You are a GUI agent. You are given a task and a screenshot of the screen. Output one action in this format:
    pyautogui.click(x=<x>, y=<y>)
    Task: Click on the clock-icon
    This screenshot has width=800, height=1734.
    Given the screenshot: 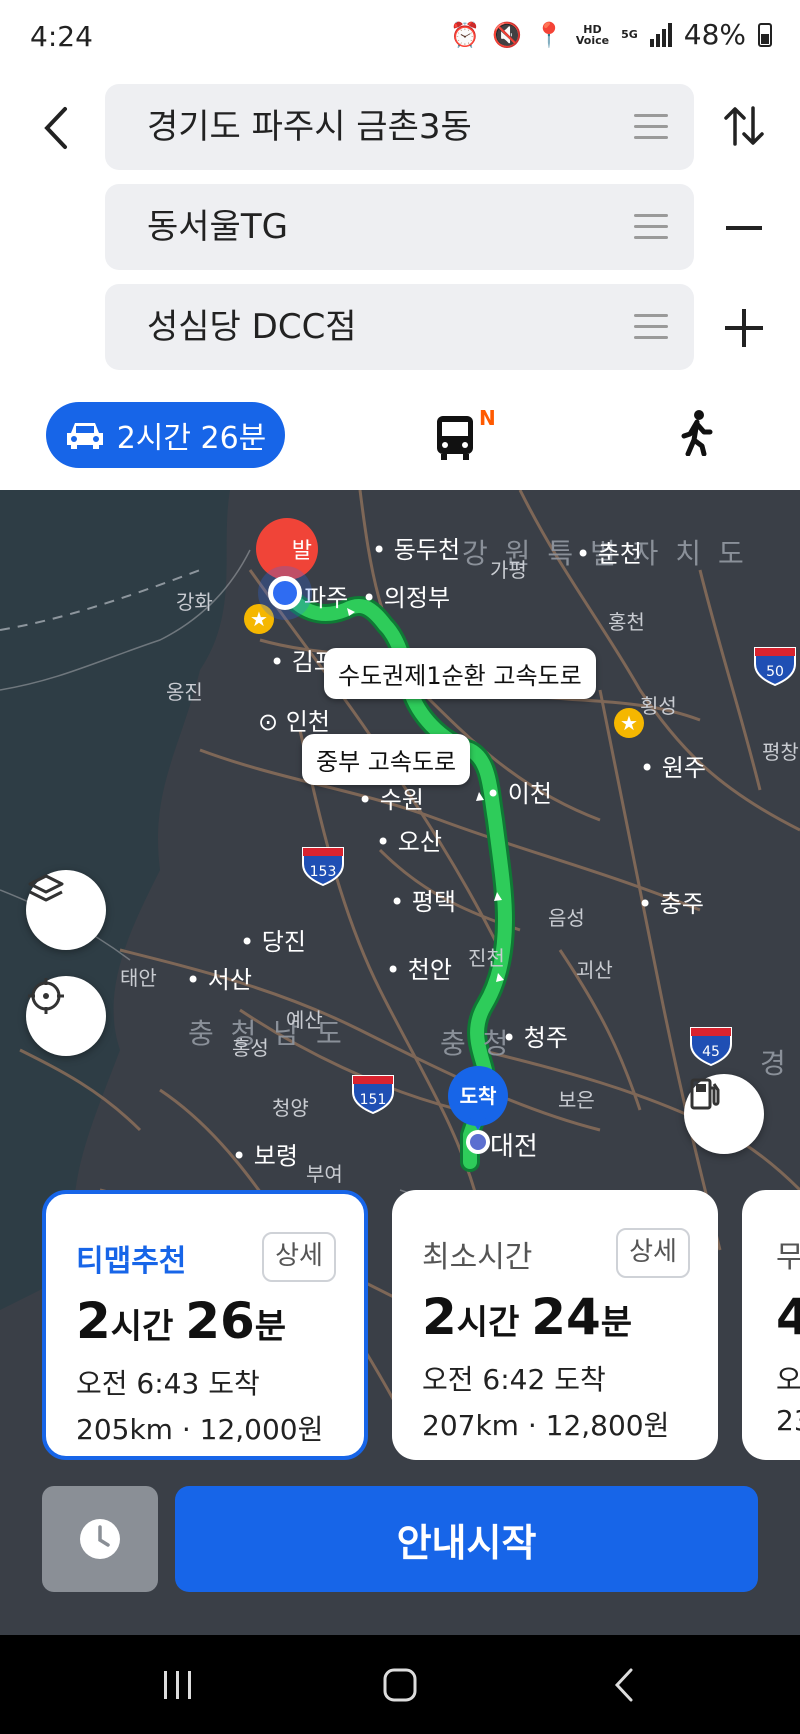 What is the action you would take?
    pyautogui.click(x=100, y=1539)
    